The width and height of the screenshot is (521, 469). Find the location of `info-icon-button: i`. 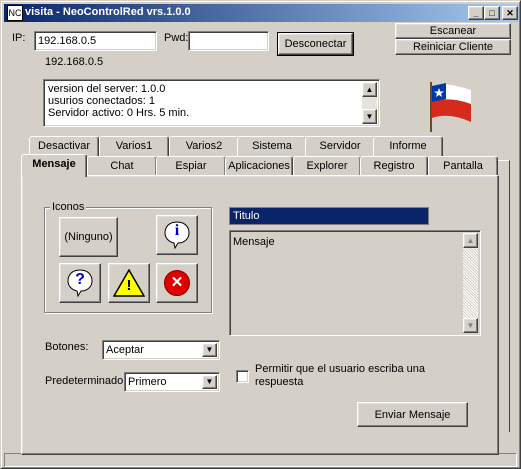

info-icon-button: i is located at coordinates (177, 235).